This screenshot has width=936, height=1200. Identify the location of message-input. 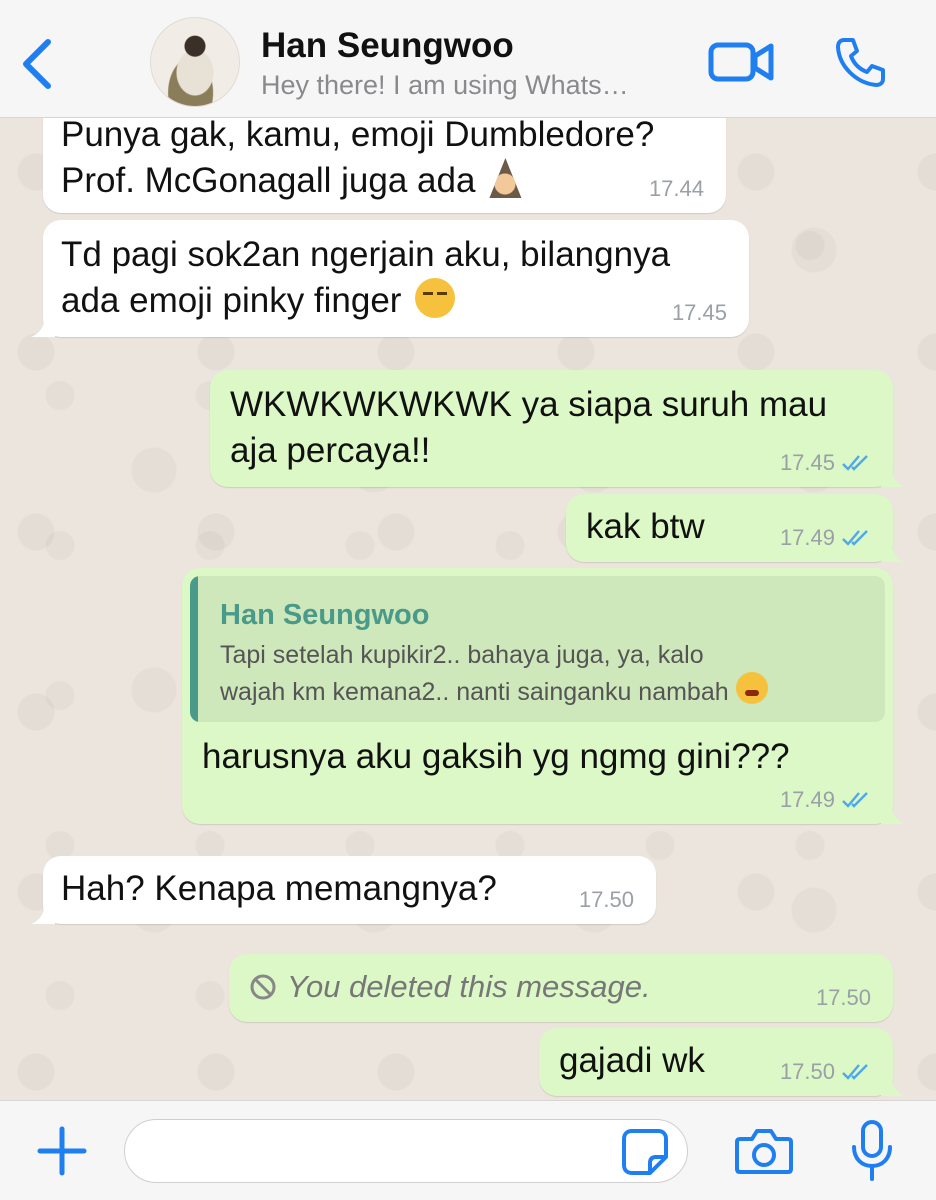
(406, 1151).